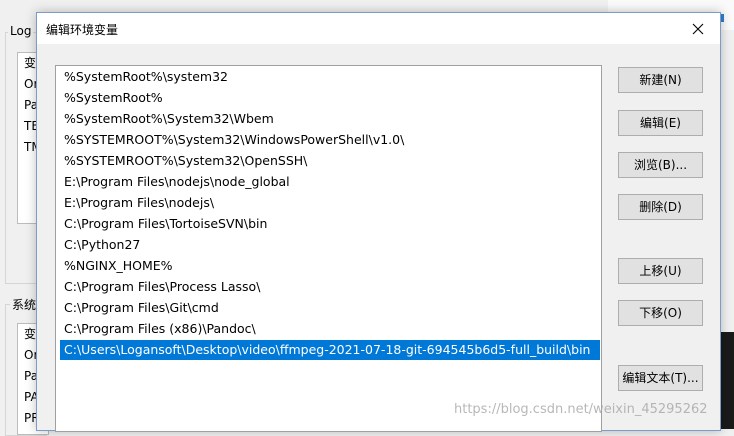 This screenshot has height=436, width=734. What do you see at coordinates (330, 98) in the screenshot?
I see `path-item: %SystemRoot%` at bounding box center [330, 98].